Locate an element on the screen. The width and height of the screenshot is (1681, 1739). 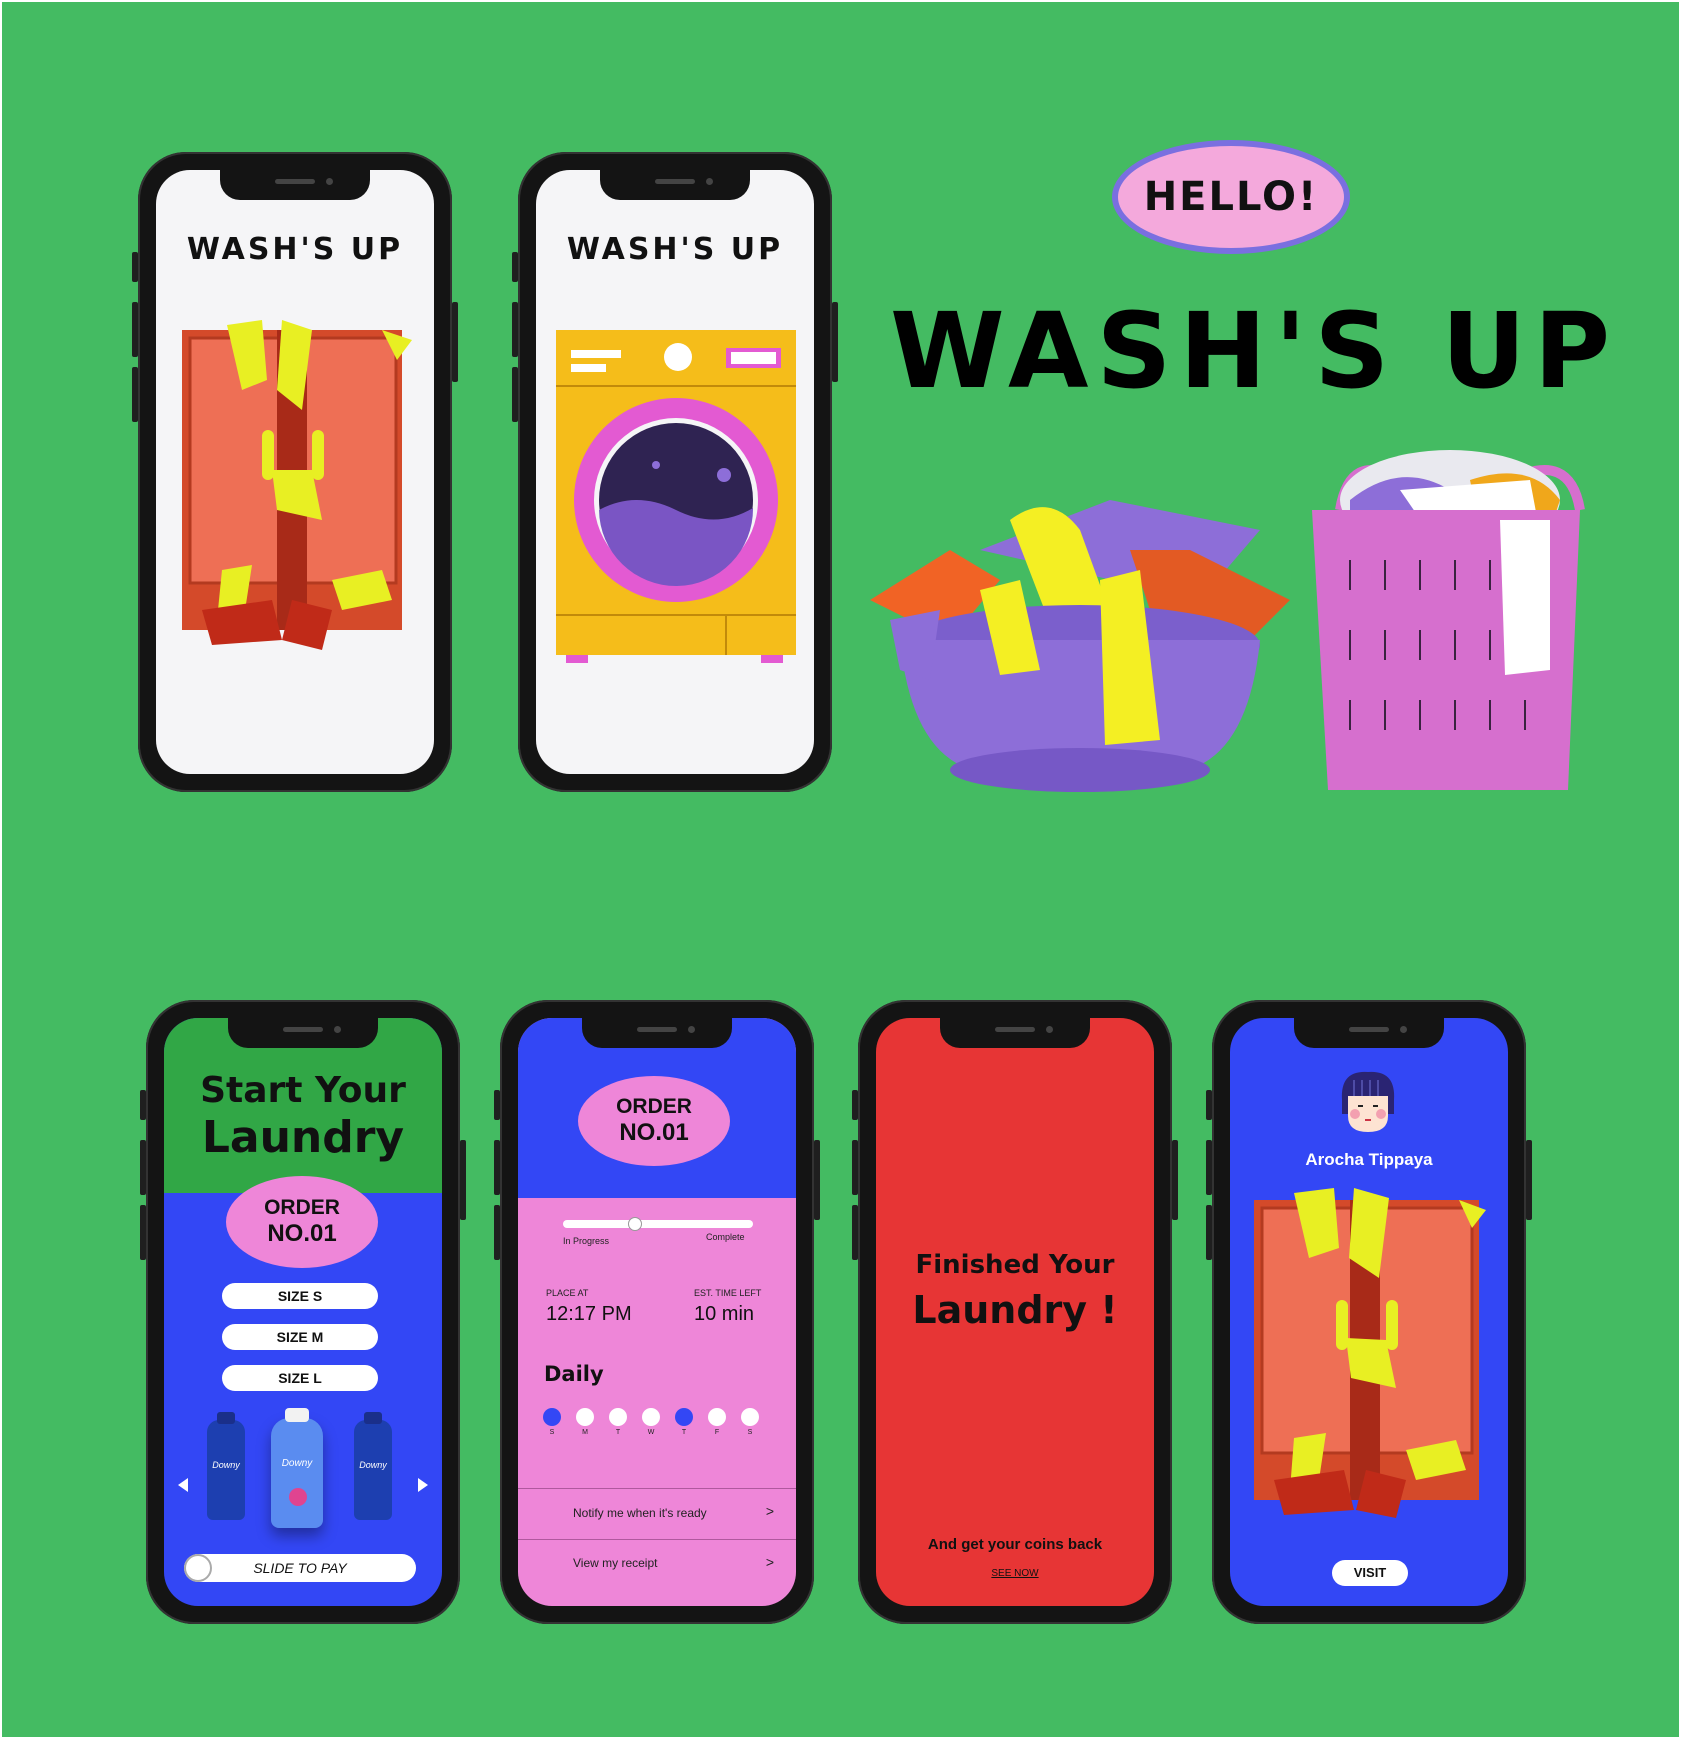
hello-text: HELLO! is located at coordinates (1231, 197).